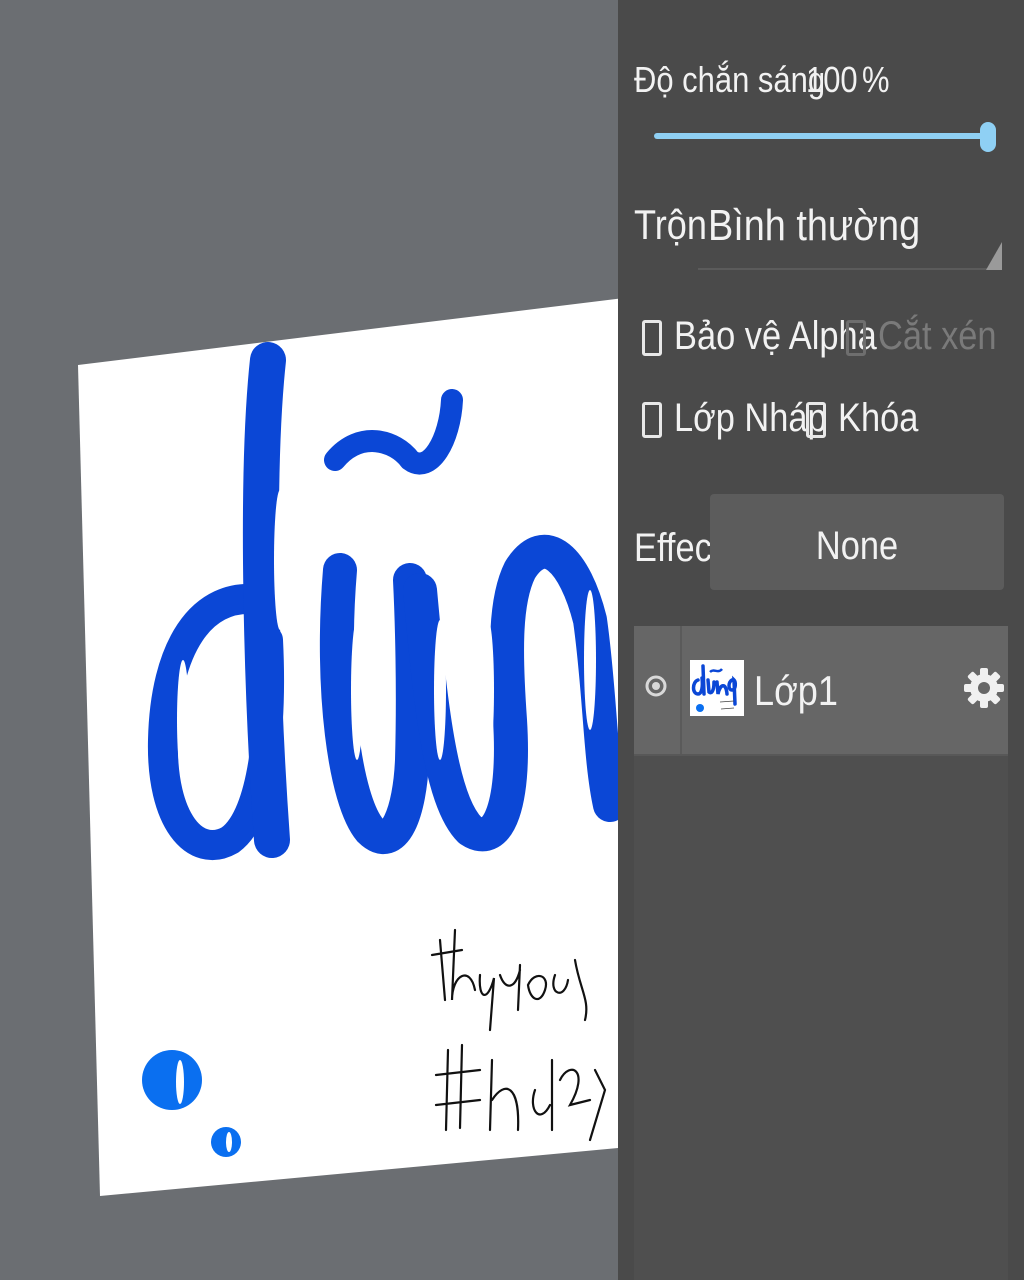 The width and height of the screenshot is (1024, 1280). What do you see at coordinates (994, 256) in the screenshot?
I see `dropdown-arrow-icon` at bounding box center [994, 256].